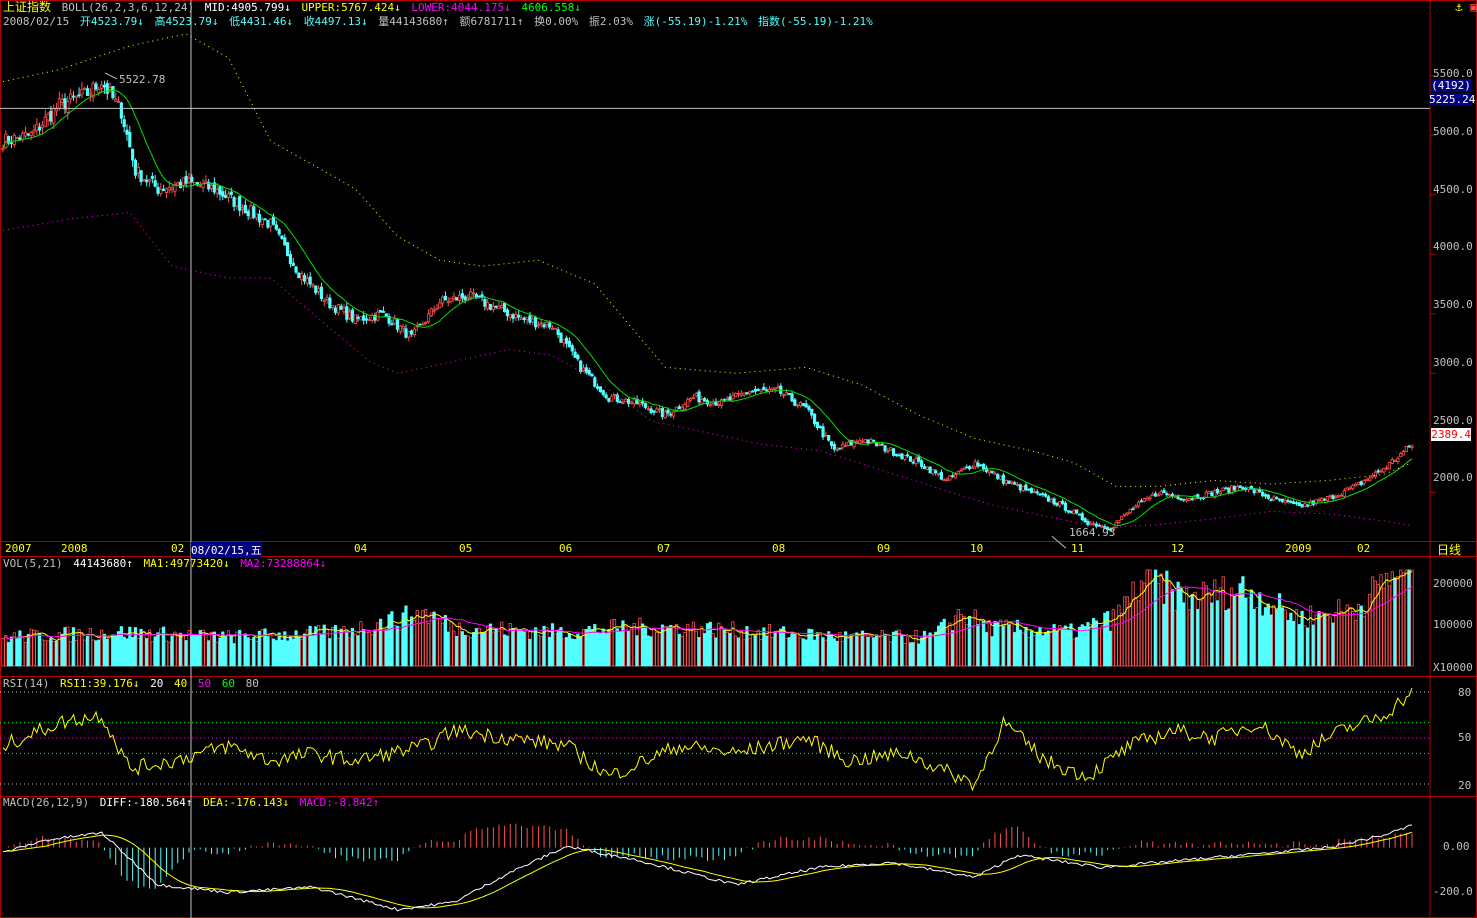 This screenshot has height=918, width=1477. What do you see at coordinates (1453, 624) in the screenshot?
I see `vol-tick-1: 100000` at bounding box center [1453, 624].